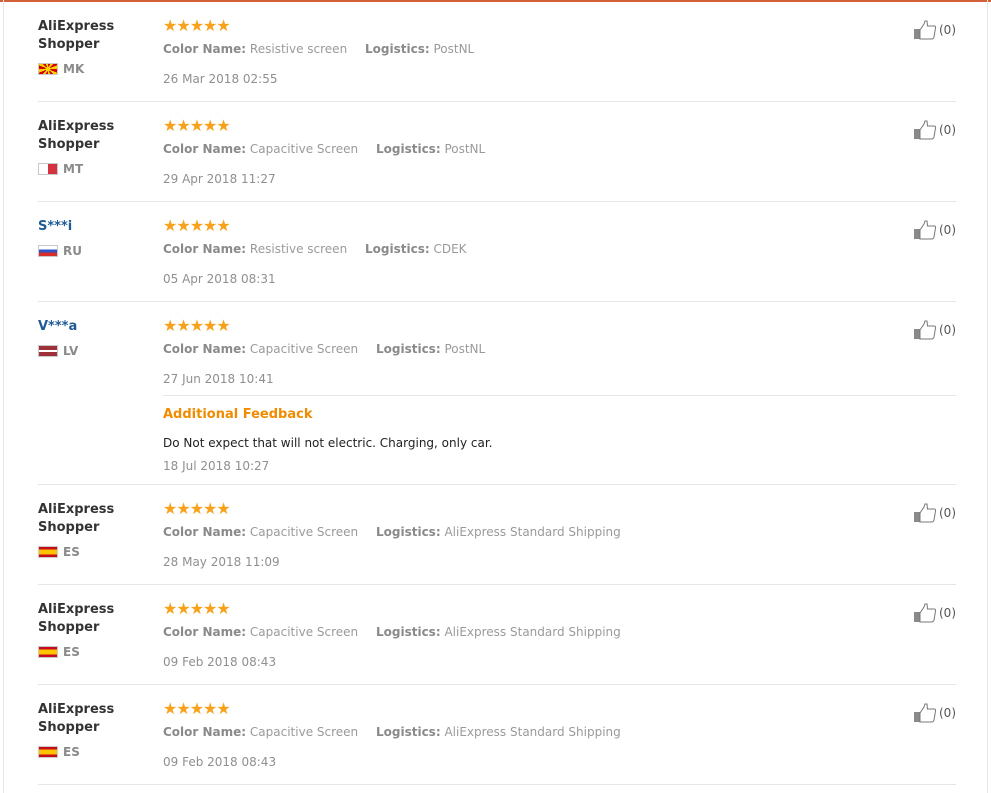 This screenshot has width=991, height=793. Describe the element at coordinates (48, 169) in the screenshot. I see `flag-mt-icon` at that location.